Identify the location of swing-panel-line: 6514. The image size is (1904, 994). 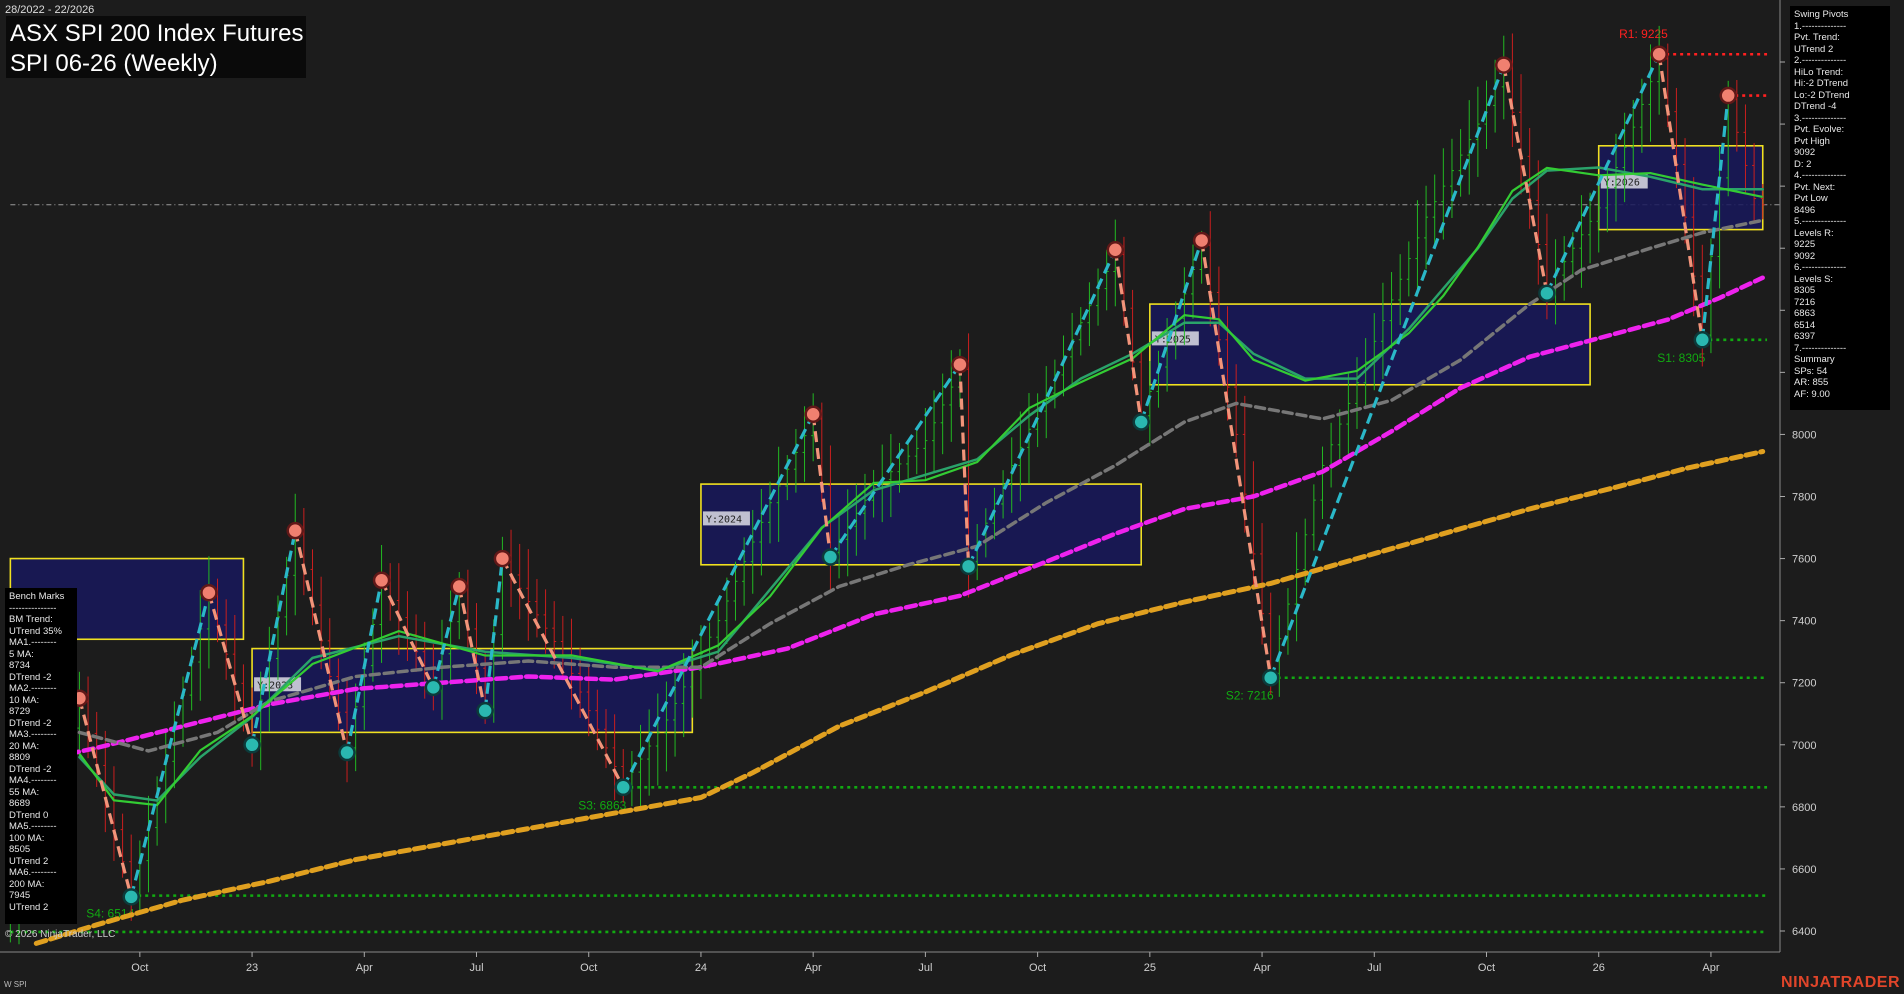
(1805, 325).